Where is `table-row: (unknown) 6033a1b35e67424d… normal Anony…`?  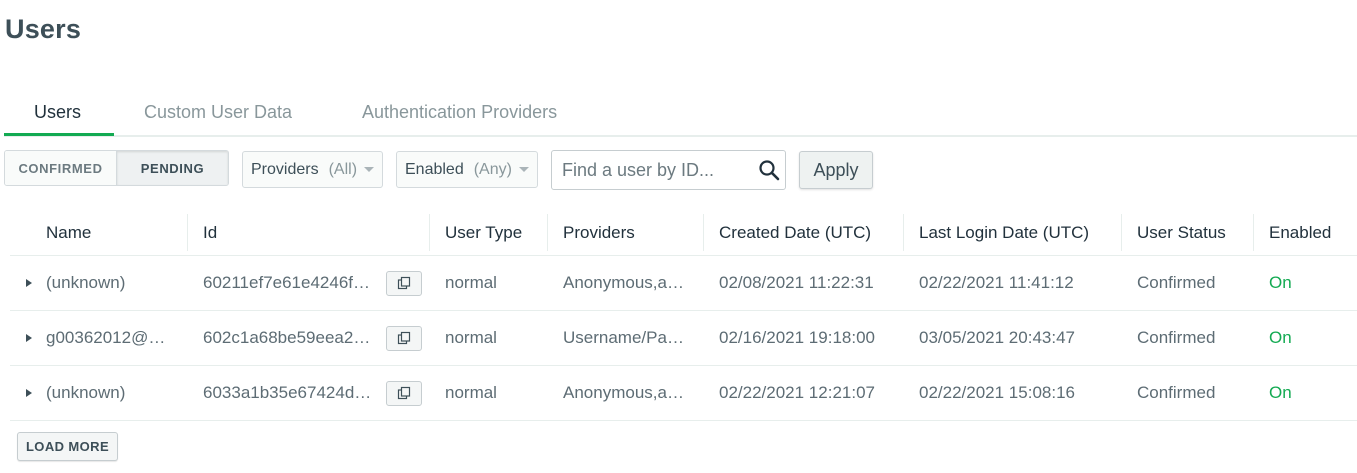 table-row: (unknown) 6033a1b35e67424d… normal Anony… is located at coordinates (683, 393).